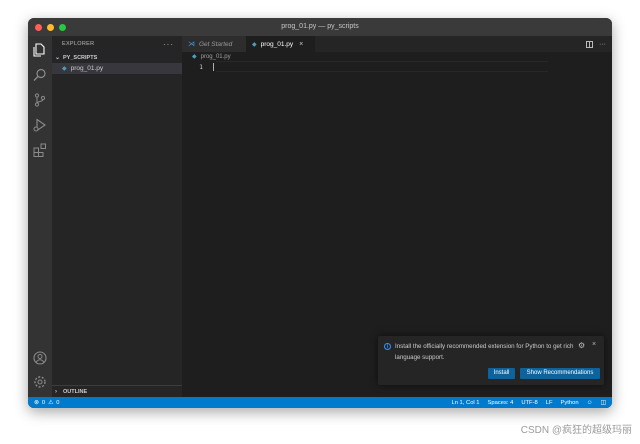 This screenshot has width=640, height=444. Describe the element at coordinates (40, 150) in the screenshot. I see `extensions-icon` at that location.